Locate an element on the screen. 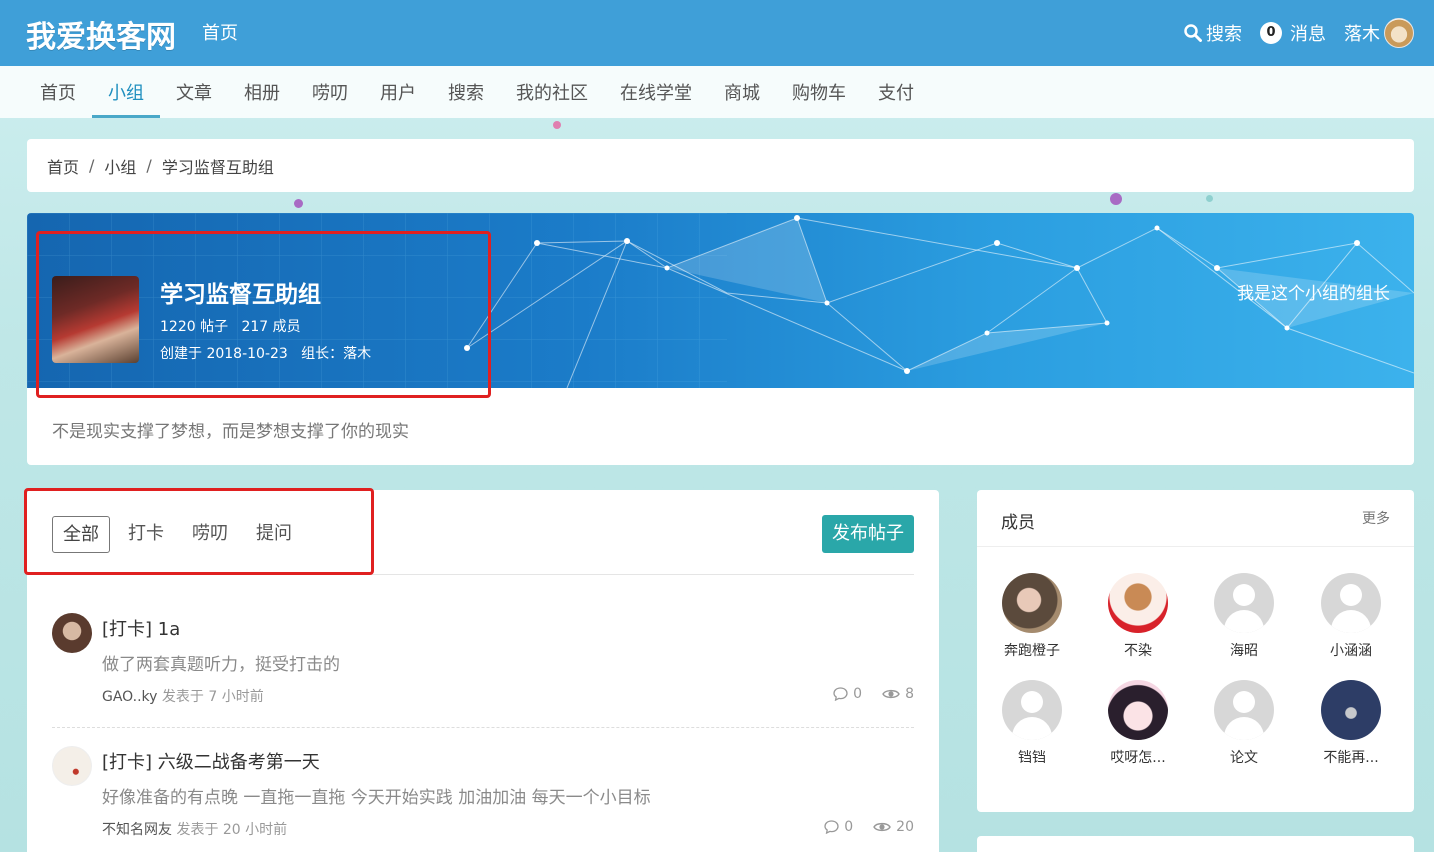 Image resolution: width=1434 pixels, height=852 pixels. view-count-value: 20 is located at coordinates (905, 827).